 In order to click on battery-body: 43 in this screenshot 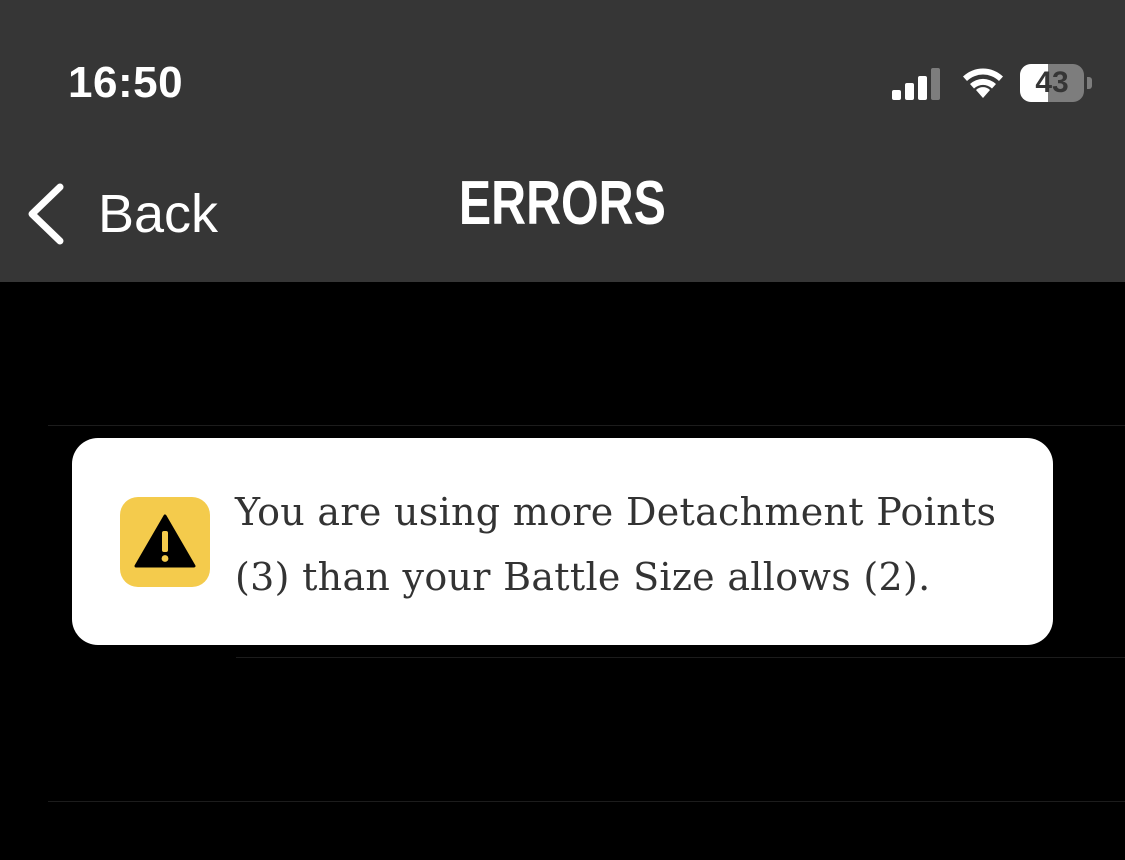, I will do `click(1052, 83)`.